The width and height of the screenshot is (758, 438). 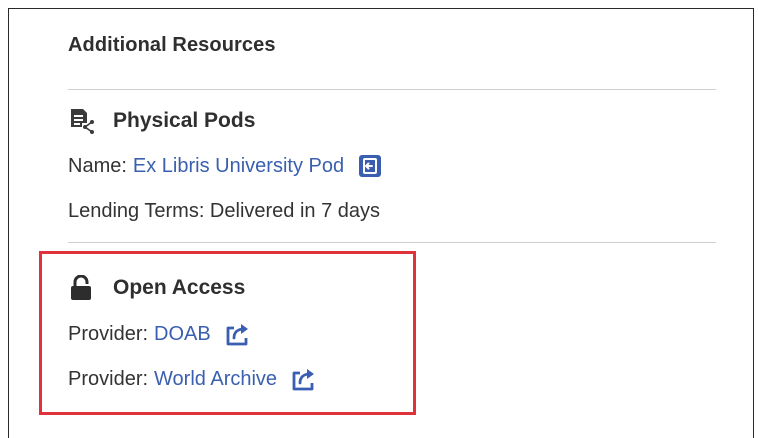 I want to click on pod-name-link: Ex Libris University Pod, so click(x=238, y=166).